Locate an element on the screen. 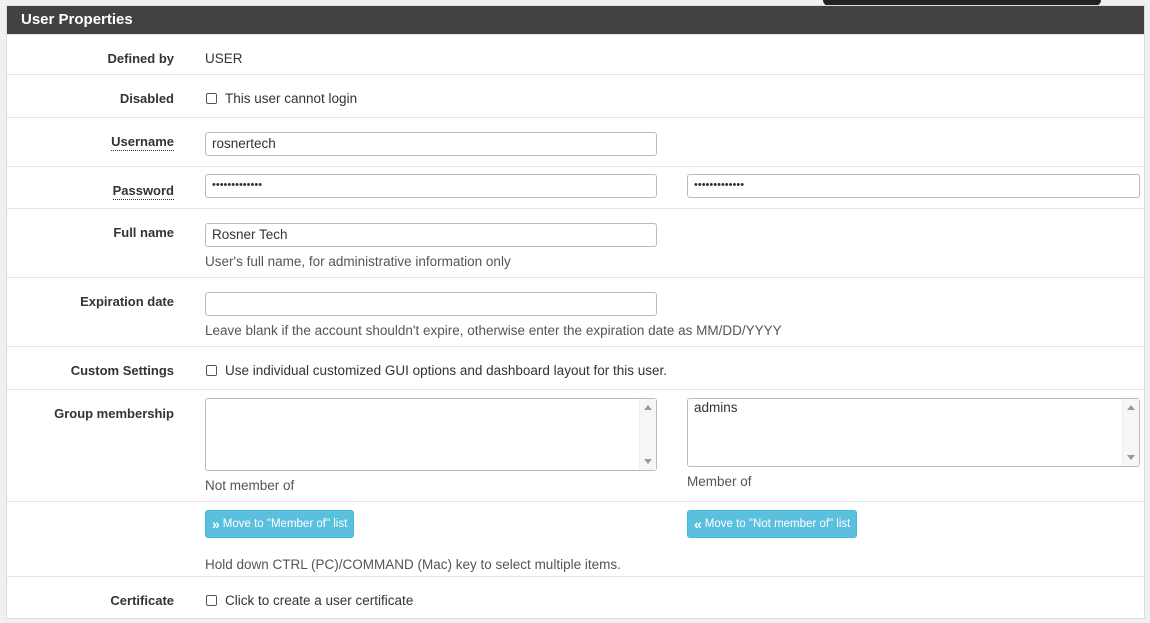  certificate-checkbox: Click to create a user certificate is located at coordinates (309, 600).